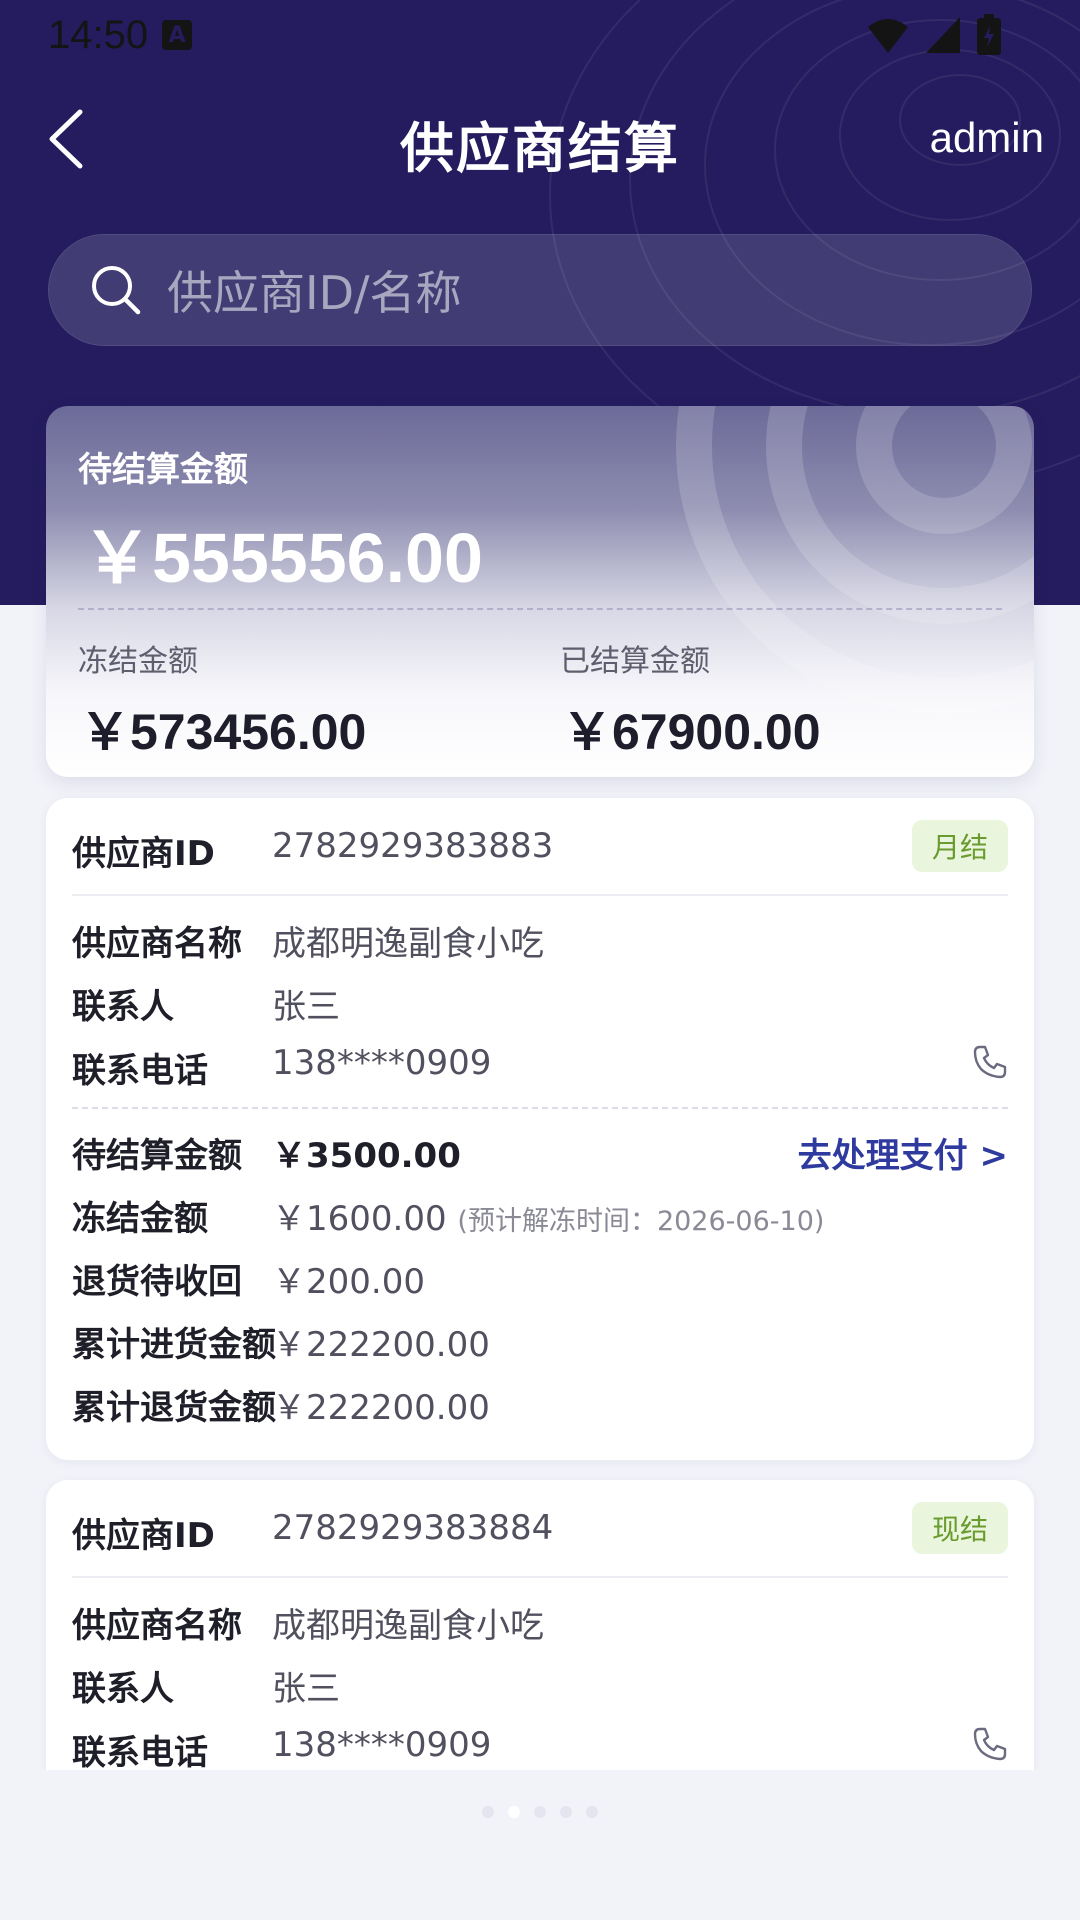  What do you see at coordinates (540, 609) in the screenshot?
I see `summary-divider` at bounding box center [540, 609].